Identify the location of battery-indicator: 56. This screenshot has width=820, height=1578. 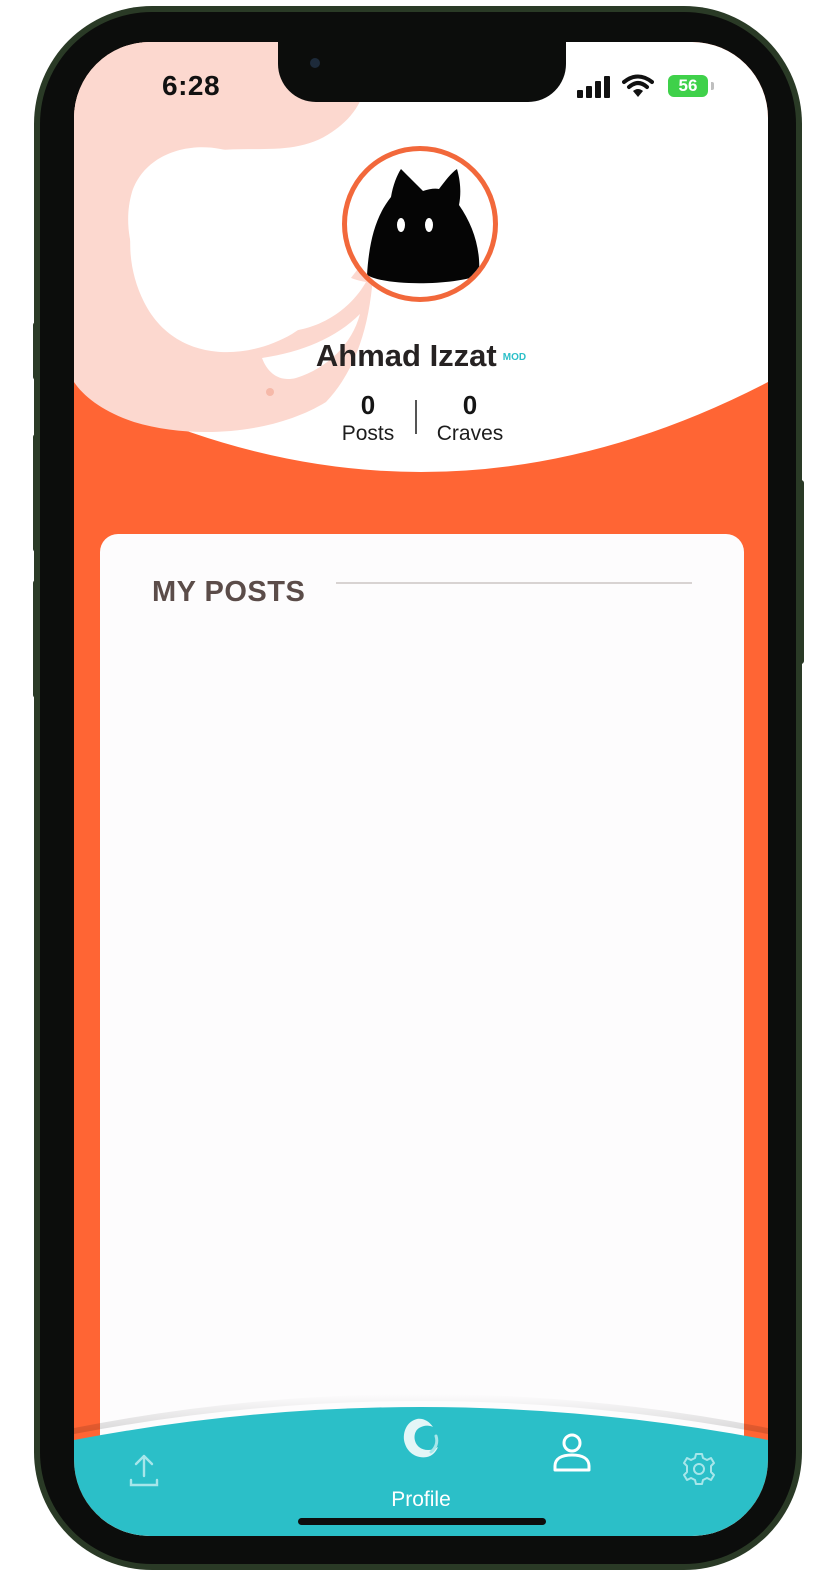
(688, 86).